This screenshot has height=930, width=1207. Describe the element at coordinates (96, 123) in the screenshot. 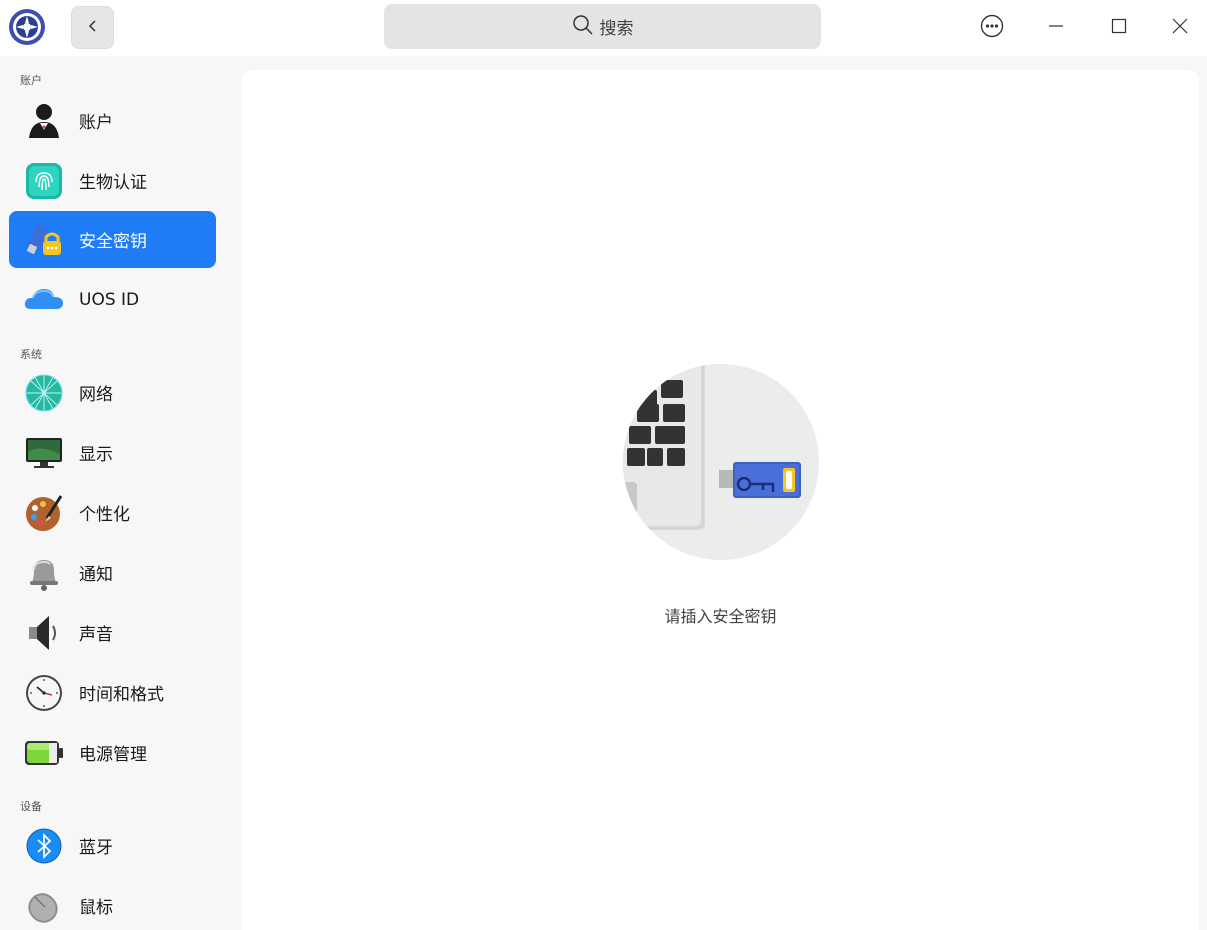

I see `sidebar-item-label: 账户` at that location.